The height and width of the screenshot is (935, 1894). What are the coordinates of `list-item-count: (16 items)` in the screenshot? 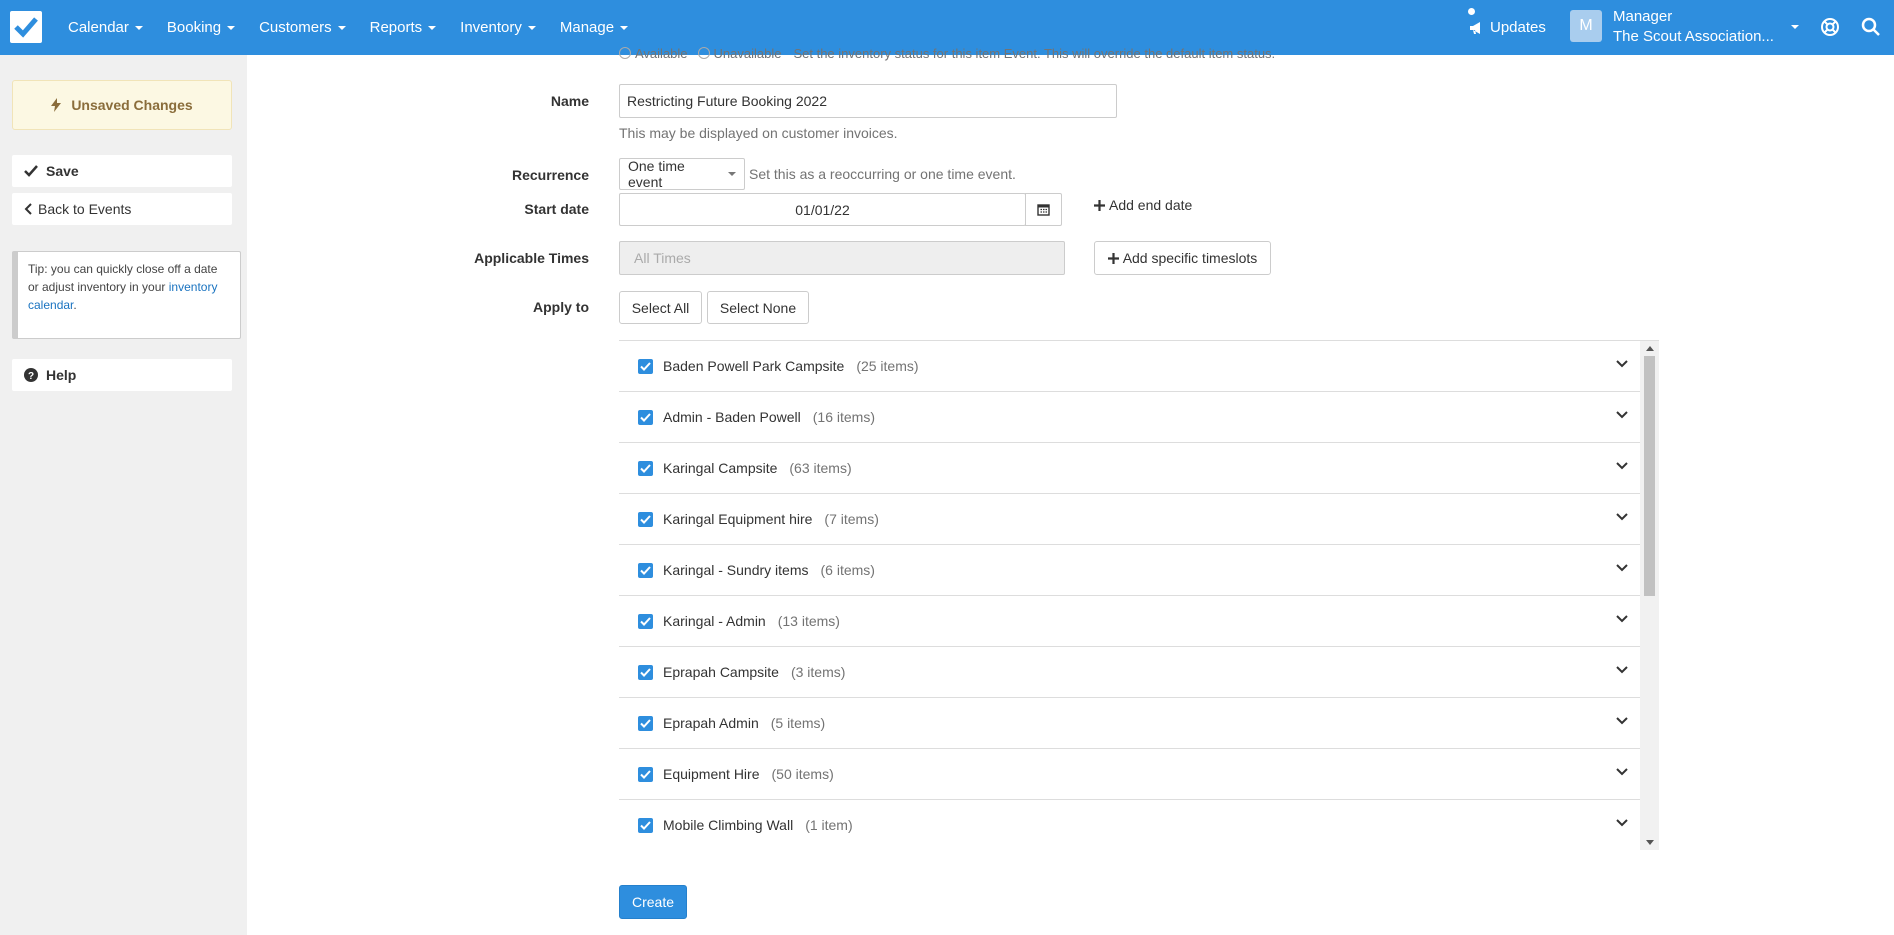 It's located at (843, 417).